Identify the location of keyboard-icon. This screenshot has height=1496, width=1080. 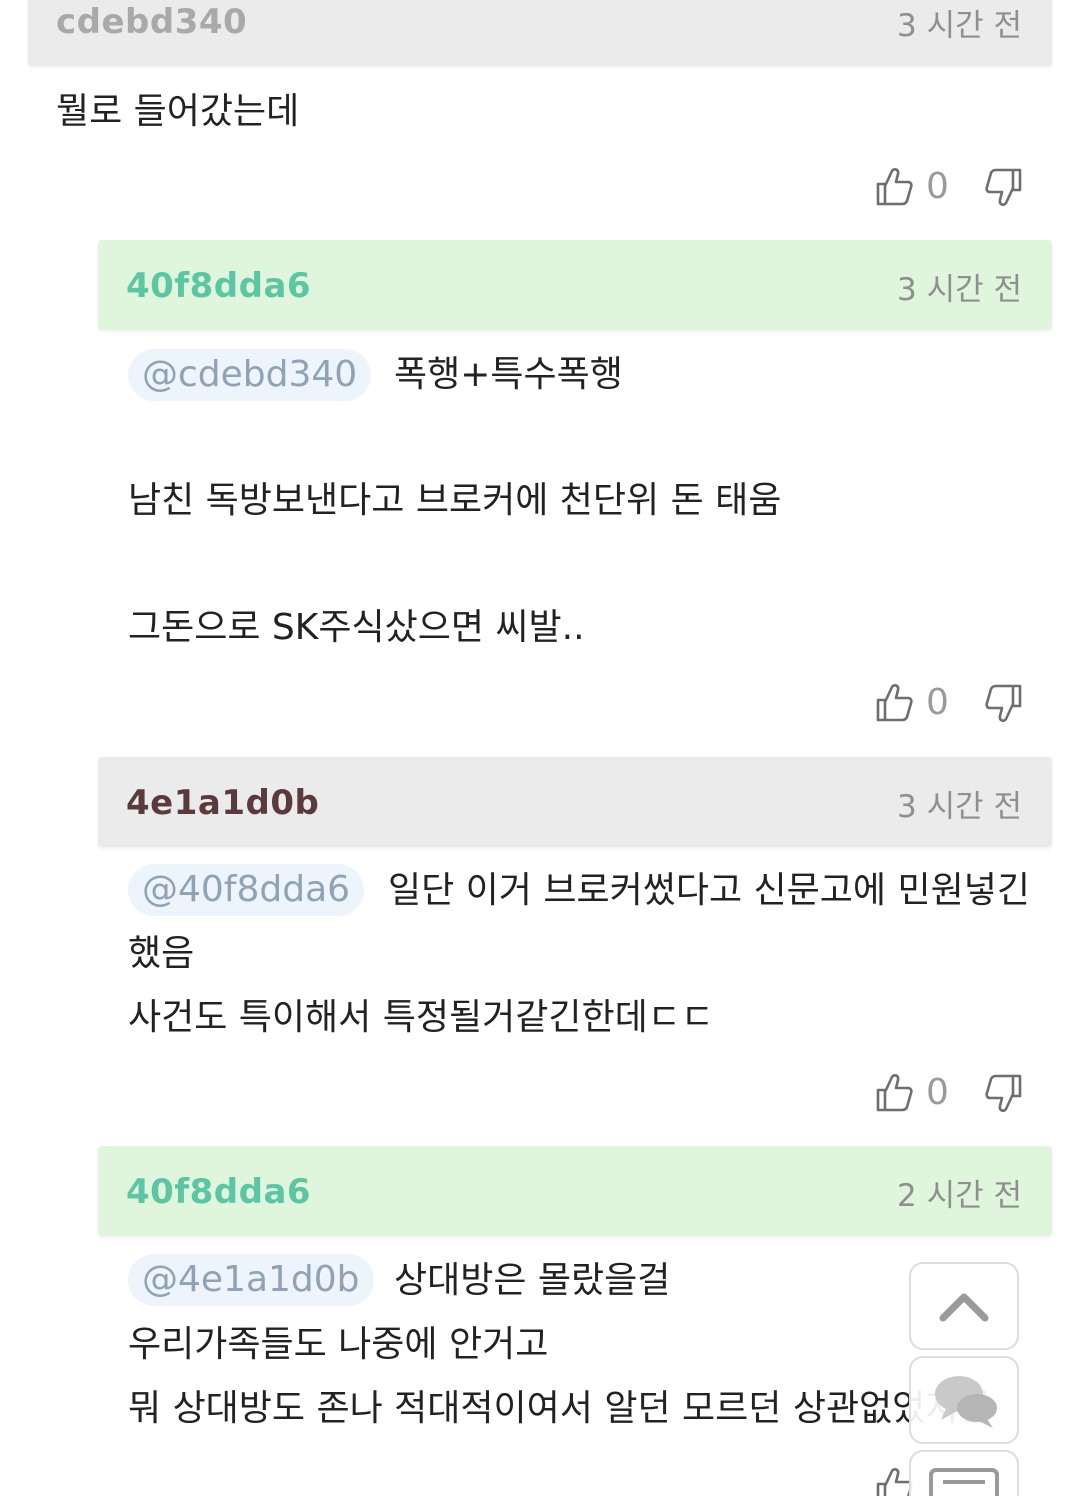
(964, 1482).